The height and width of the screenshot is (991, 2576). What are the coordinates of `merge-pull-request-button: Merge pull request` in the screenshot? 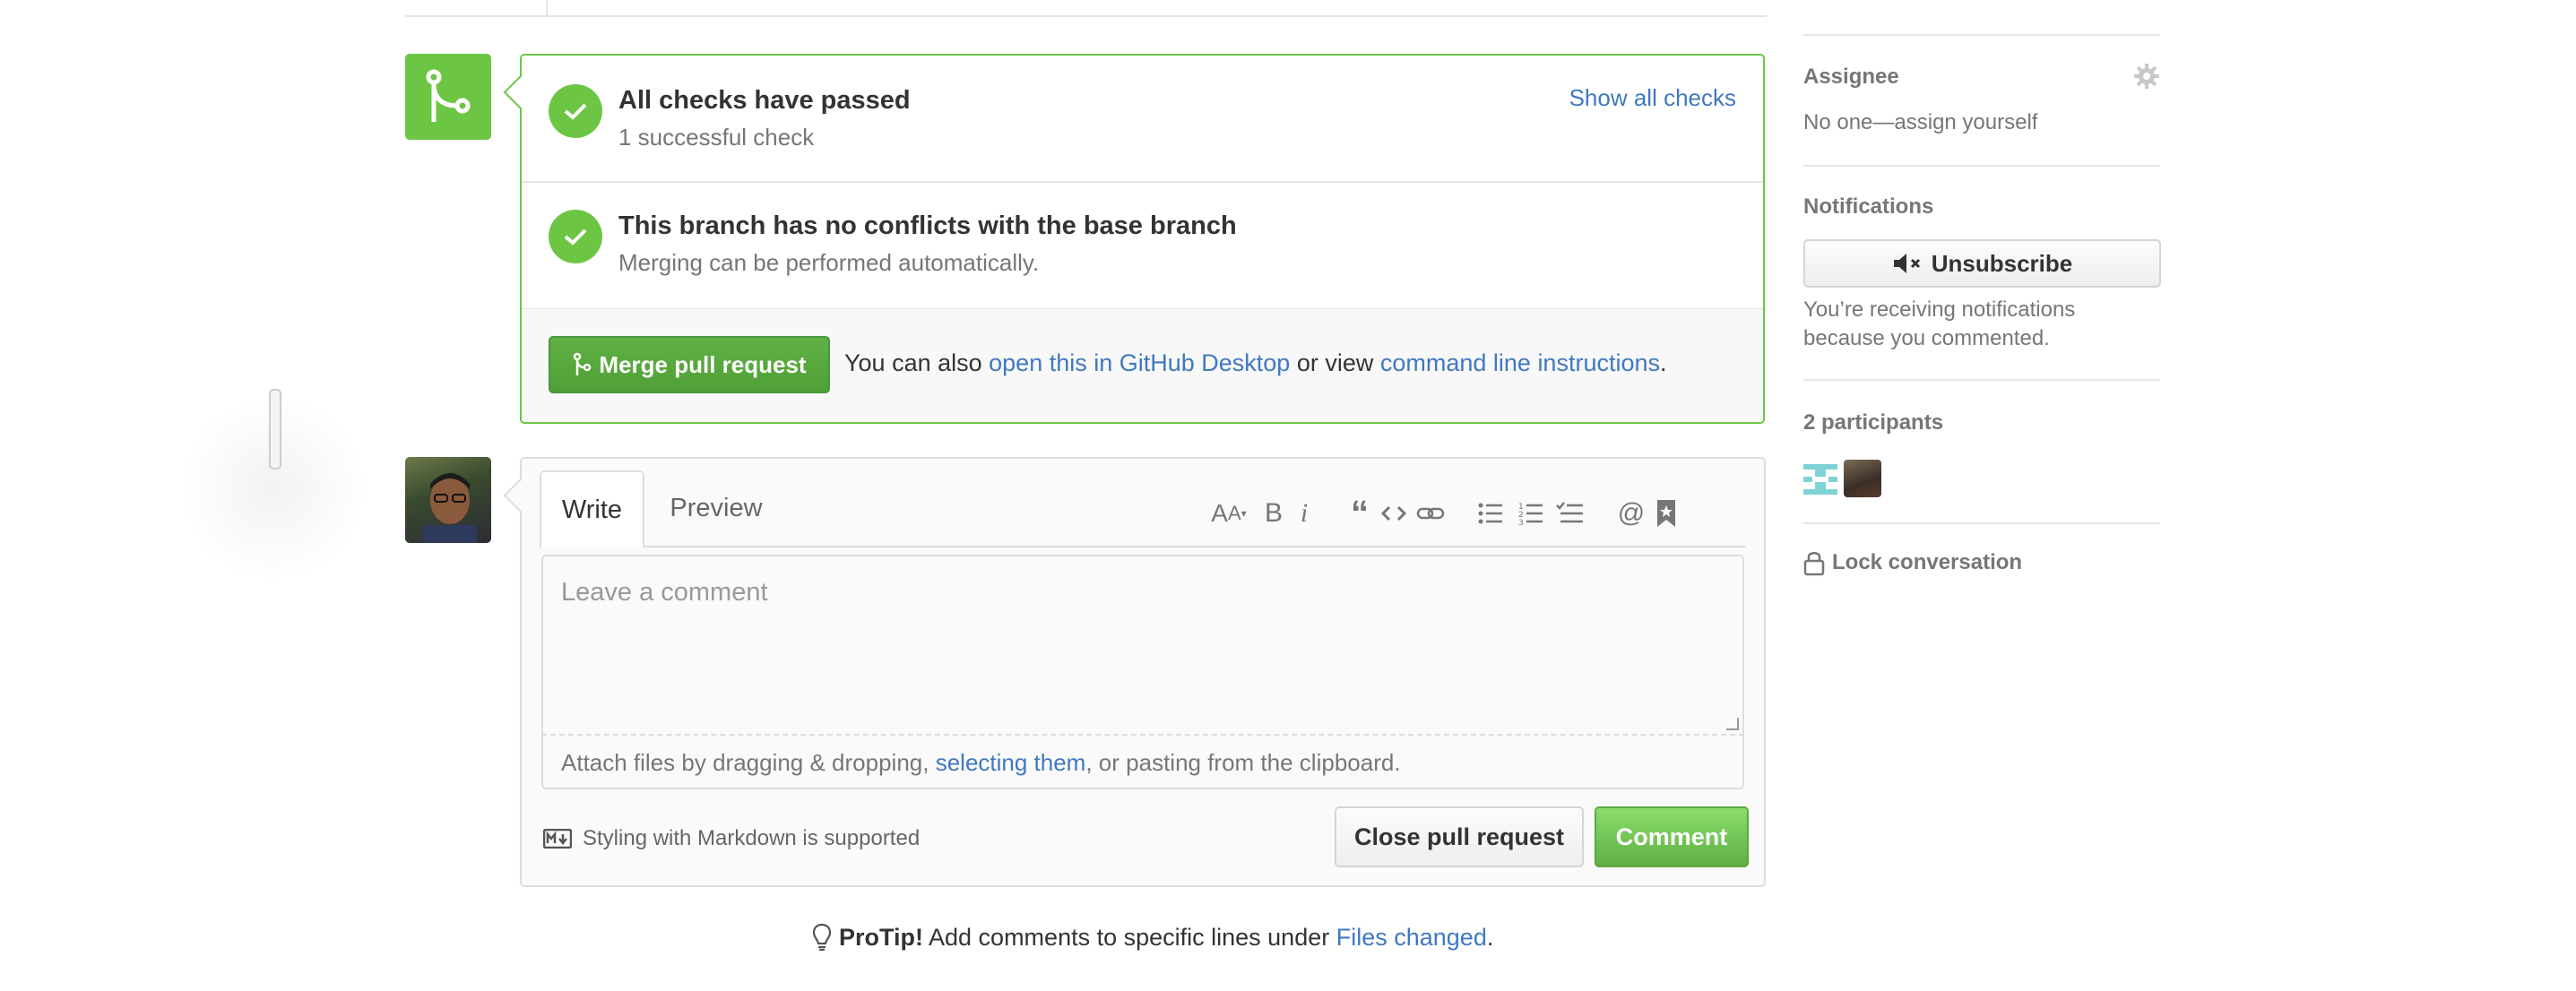 It's located at (689, 364).